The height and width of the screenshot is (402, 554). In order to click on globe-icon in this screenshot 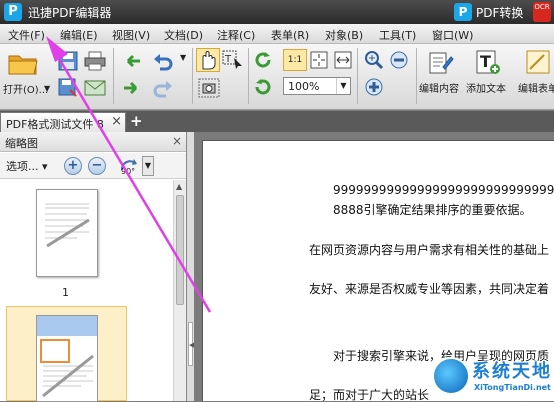, I will do `click(451, 376)`.